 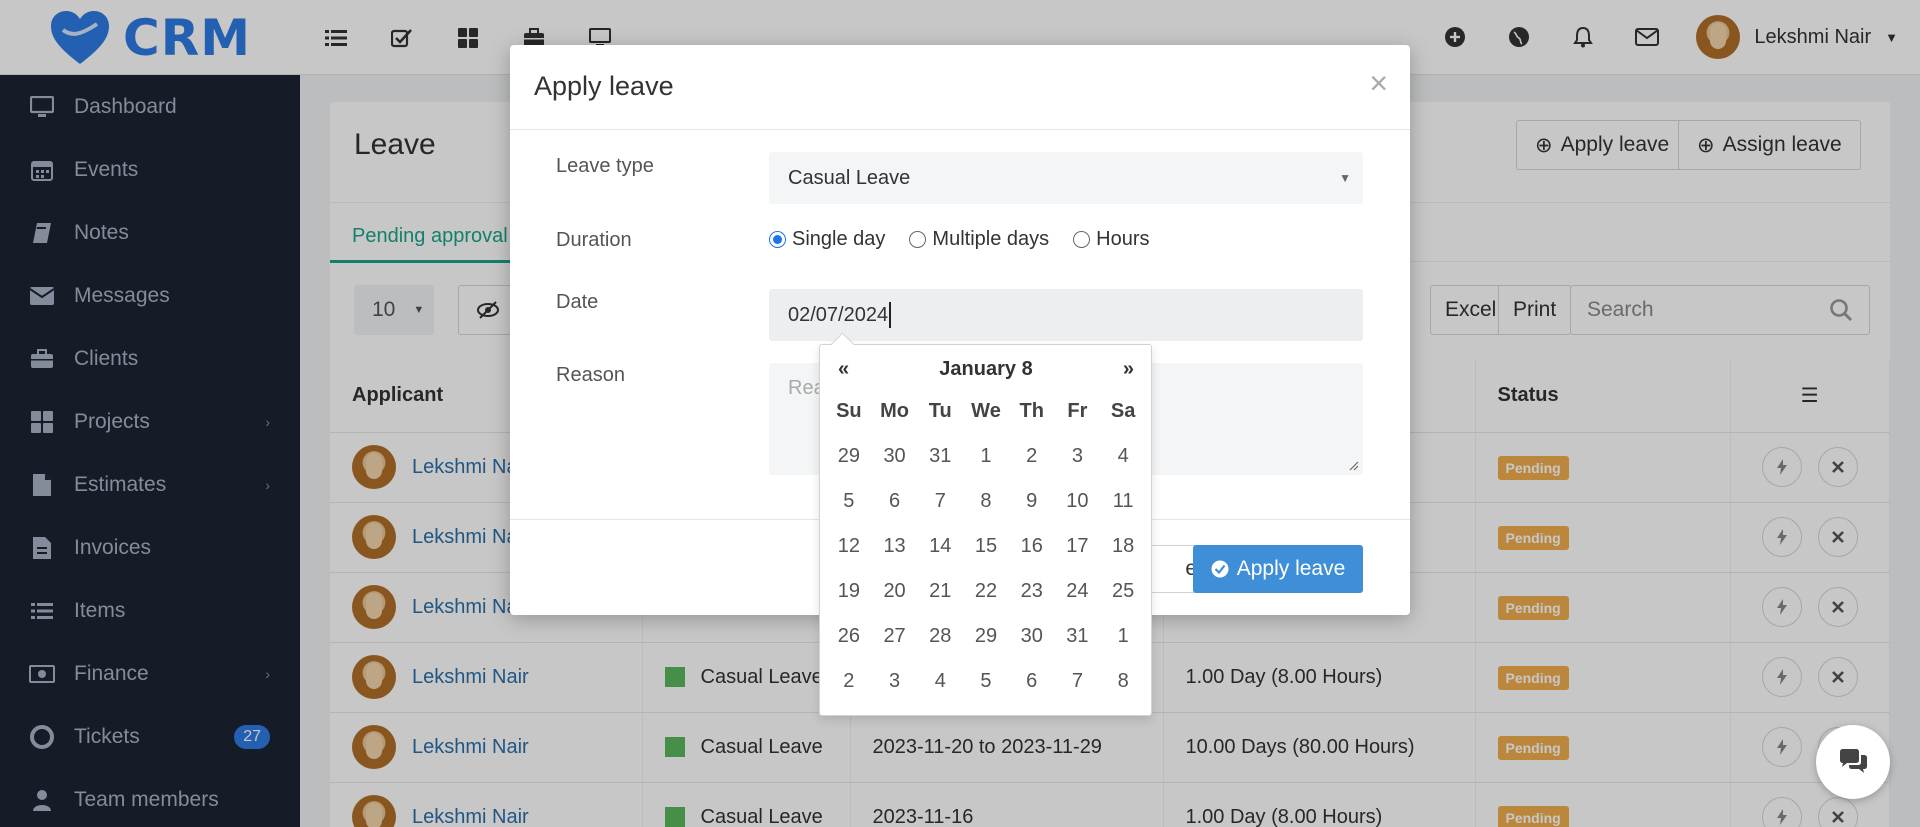 I want to click on date-label: Date, so click(x=577, y=302).